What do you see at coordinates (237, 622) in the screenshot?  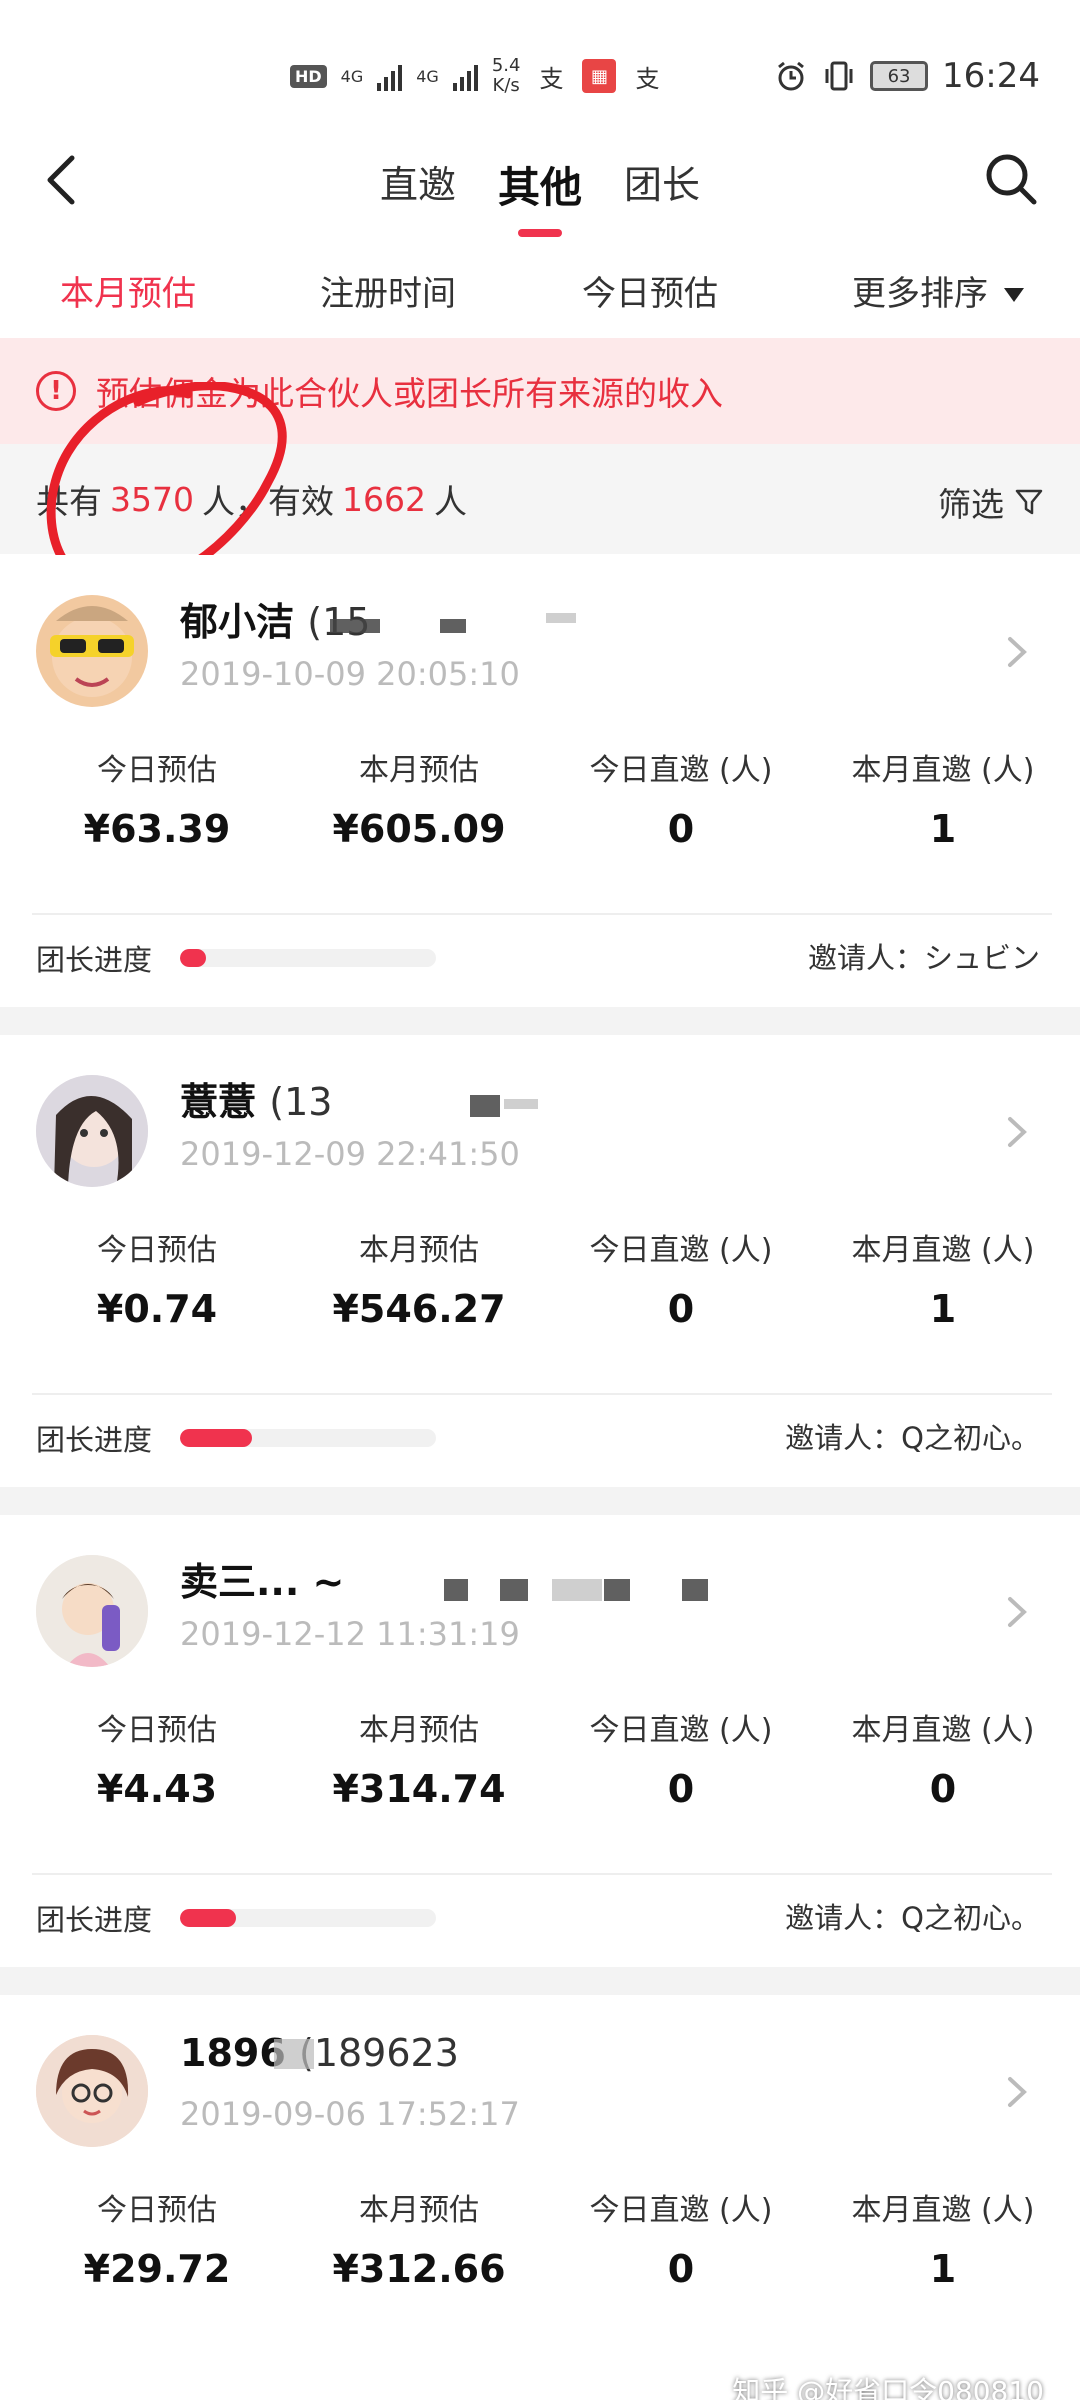 I see `member-name-text: 郁小洁` at bounding box center [237, 622].